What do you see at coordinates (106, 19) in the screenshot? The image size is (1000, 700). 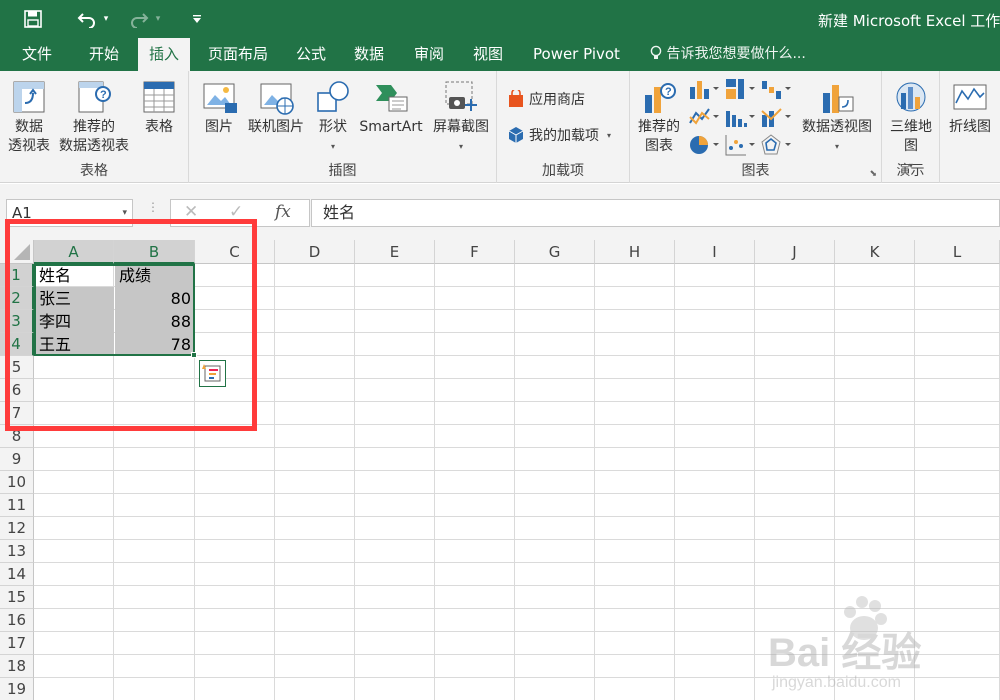 I see `undo-dropdown-icon: ▾` at bounding box center [106, 19].